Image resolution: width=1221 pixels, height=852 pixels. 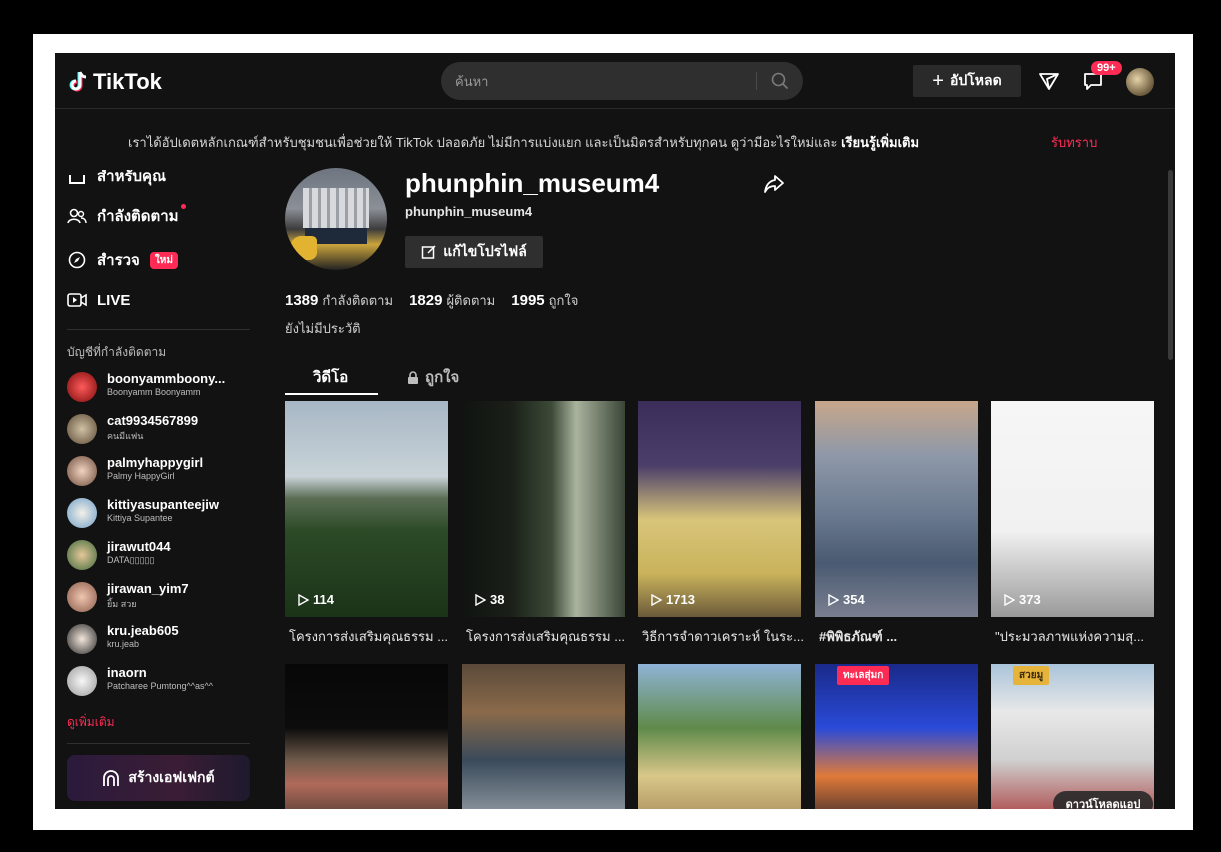 What do you see at coordinates (780, 81) in the screenshot?
I see `search-button` at bounding box center [780, 81].